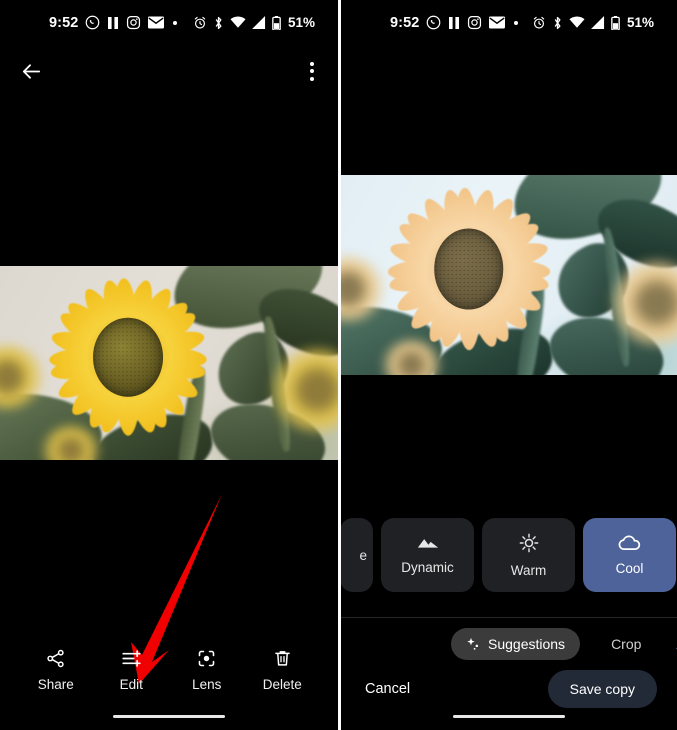  Describe the element at coordinates (31, 71) in the screenshot. I see `back-arrow-icon` at that location.